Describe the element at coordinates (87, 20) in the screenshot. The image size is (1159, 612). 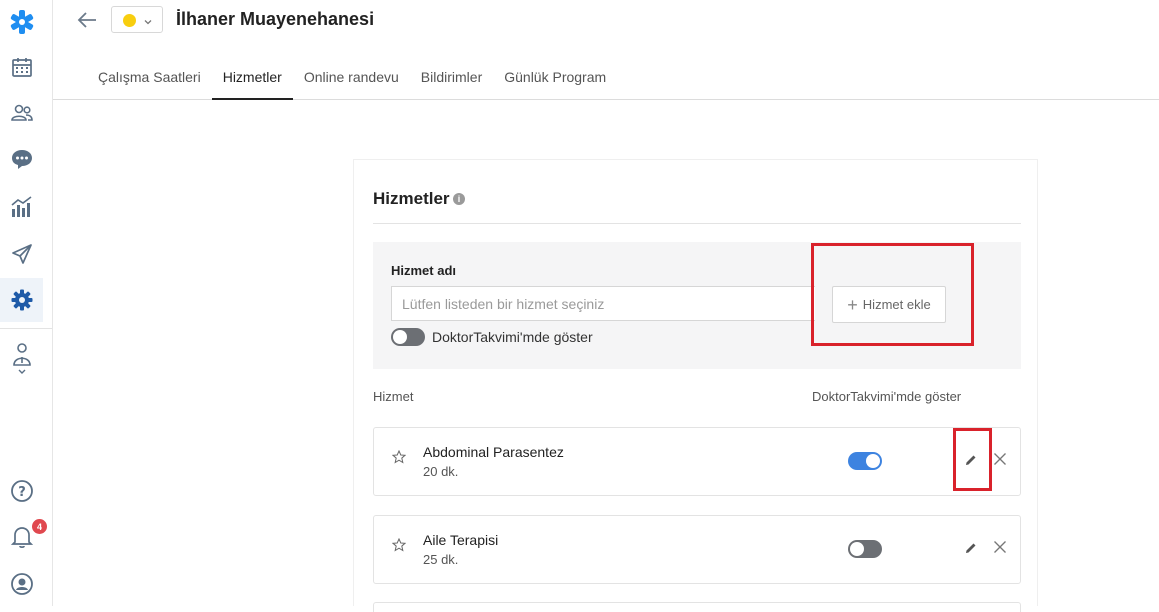
I see `back-arrow-icon` at that location.